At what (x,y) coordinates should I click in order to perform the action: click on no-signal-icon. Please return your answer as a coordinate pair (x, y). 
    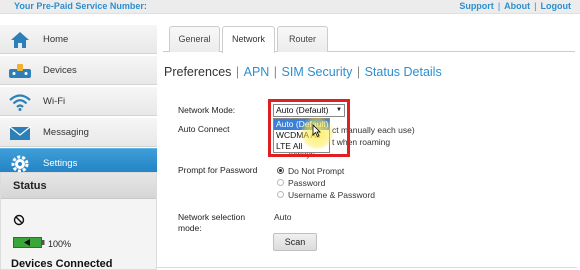
    Looking at the image, I should click on (19, 220).